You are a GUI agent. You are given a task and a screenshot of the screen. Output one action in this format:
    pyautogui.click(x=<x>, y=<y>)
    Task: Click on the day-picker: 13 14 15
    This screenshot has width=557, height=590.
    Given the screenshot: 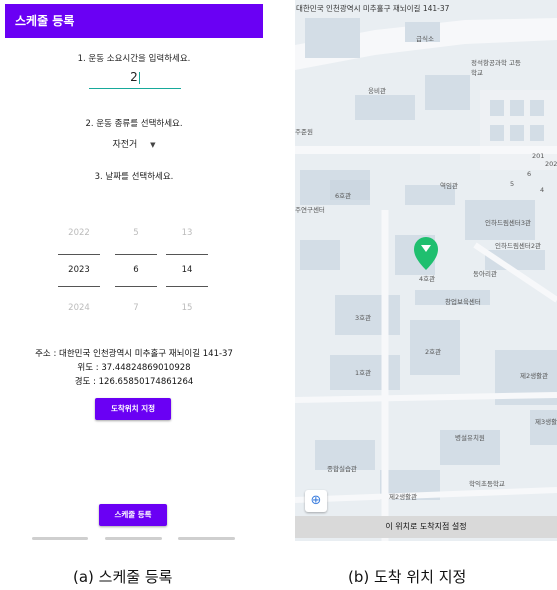 What is the action you would take?
    pyautogui.click(x=187, y=272)
    